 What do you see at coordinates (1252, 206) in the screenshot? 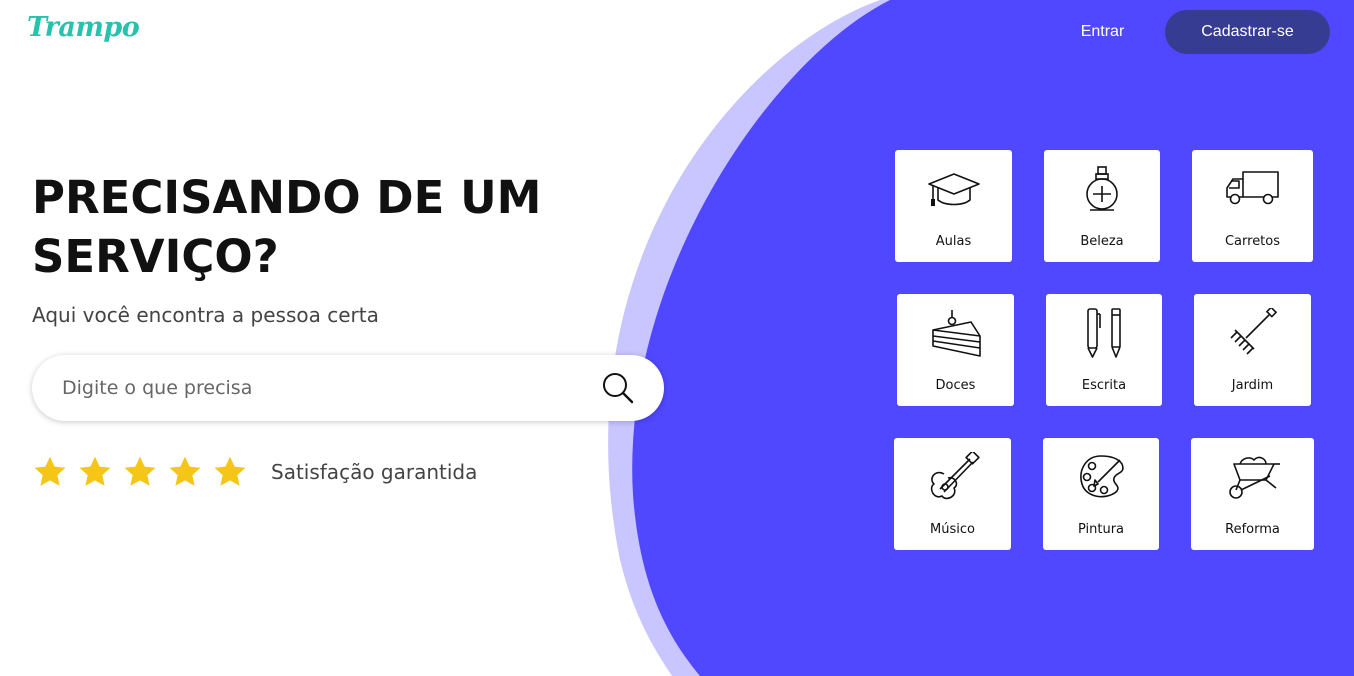
I see `category-card-carretos: Carretos` at bounding box center [1252, 206].